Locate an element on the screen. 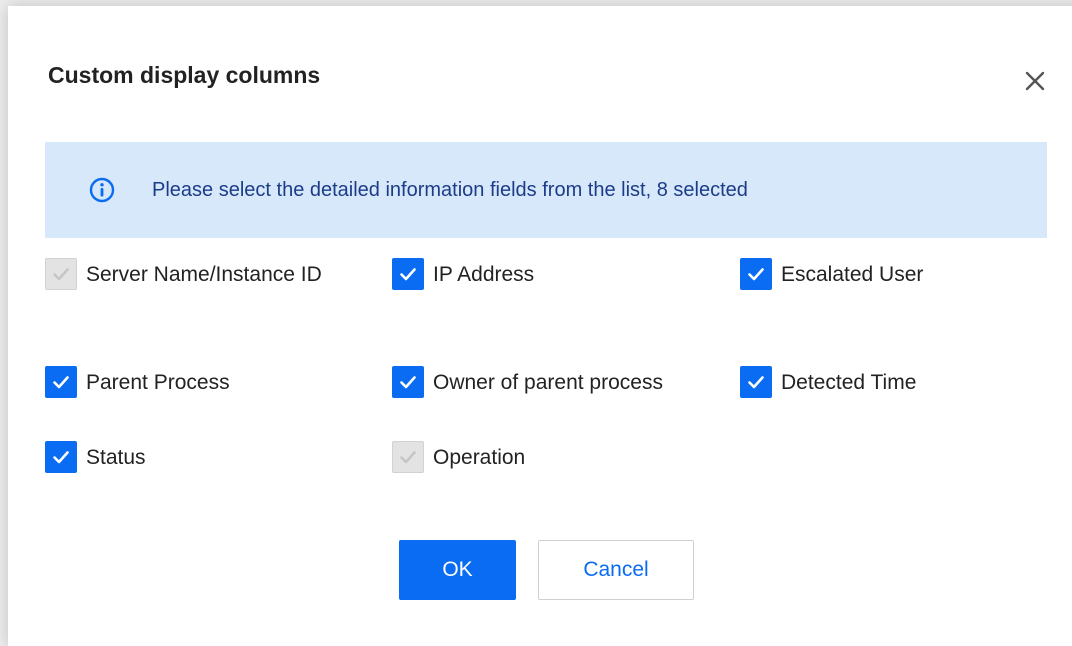 The image size is (1072, 646). close-icon is located at coordinates (1035, 81).